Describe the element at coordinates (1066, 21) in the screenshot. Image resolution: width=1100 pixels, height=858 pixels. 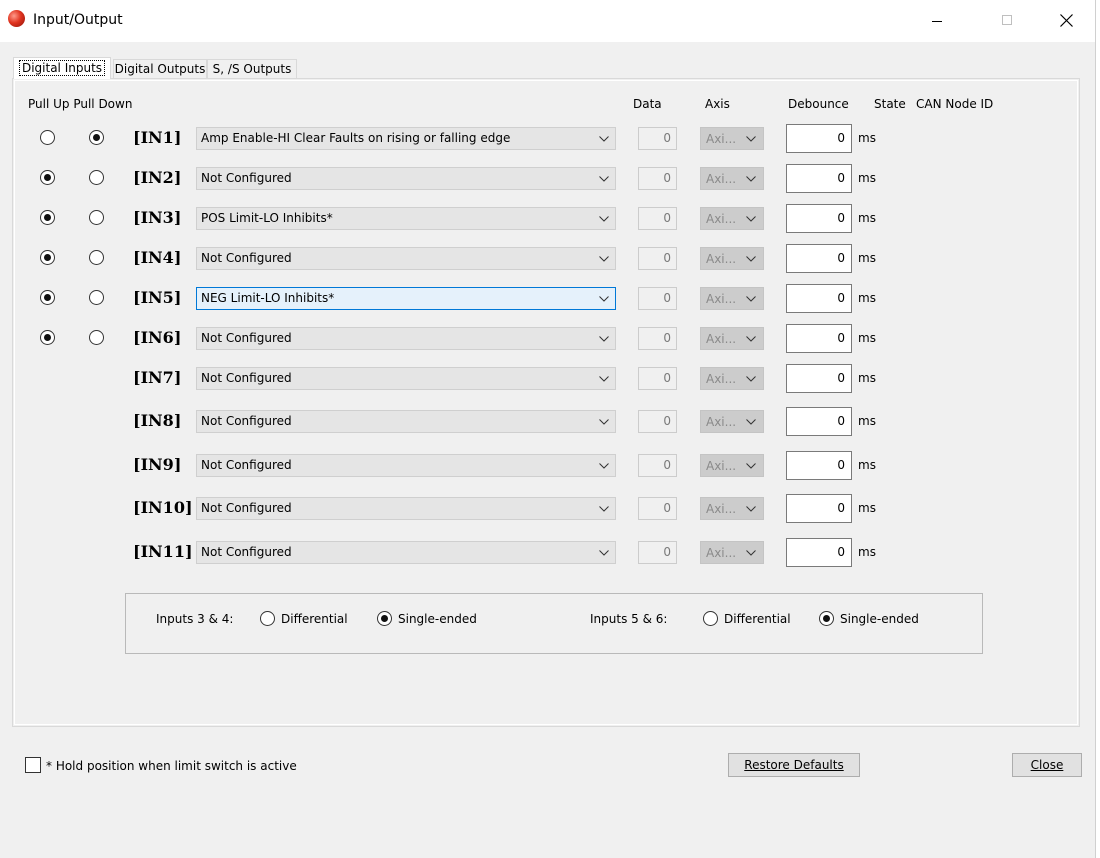
I see `window-close-button` at that location.